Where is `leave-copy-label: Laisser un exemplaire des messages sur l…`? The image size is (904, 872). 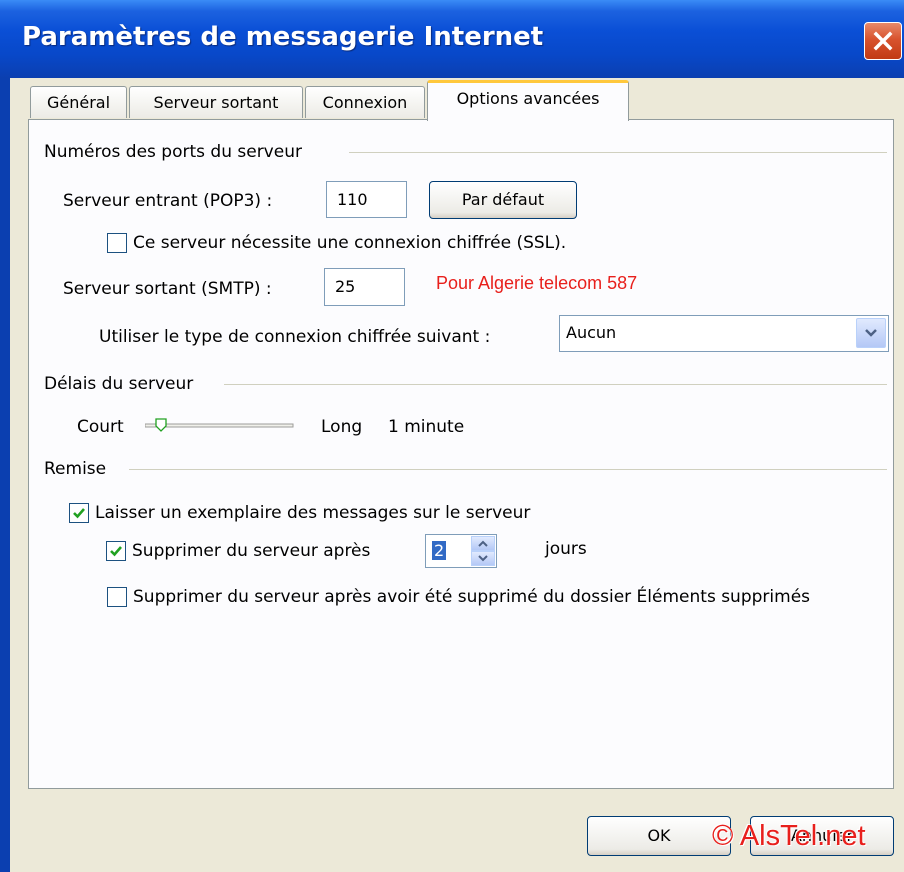 leave-copy-label: Laisser un exemplaire des messages sur l… is located at coordinates (313, 513).